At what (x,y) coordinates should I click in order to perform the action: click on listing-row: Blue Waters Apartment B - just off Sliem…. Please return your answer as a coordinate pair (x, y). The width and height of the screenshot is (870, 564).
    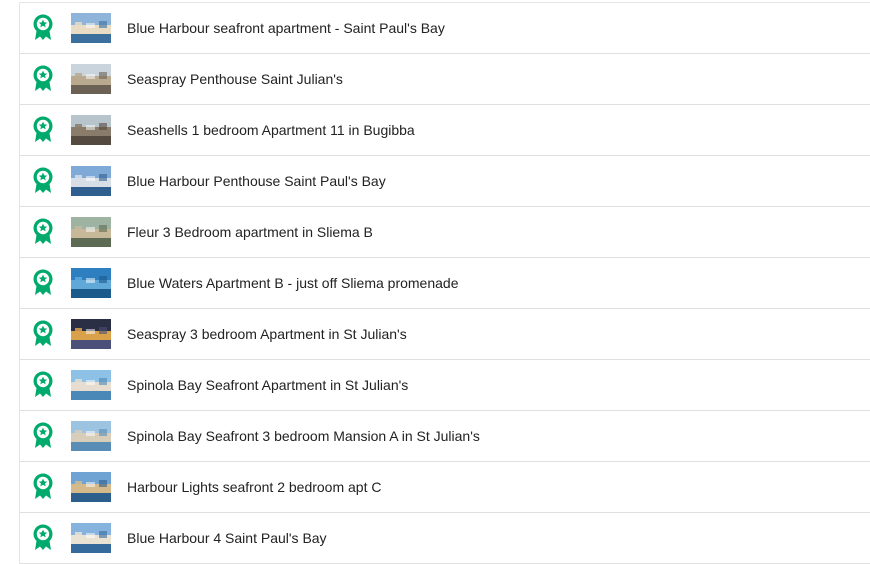
    Looking at the image, I should click on (445, 283).